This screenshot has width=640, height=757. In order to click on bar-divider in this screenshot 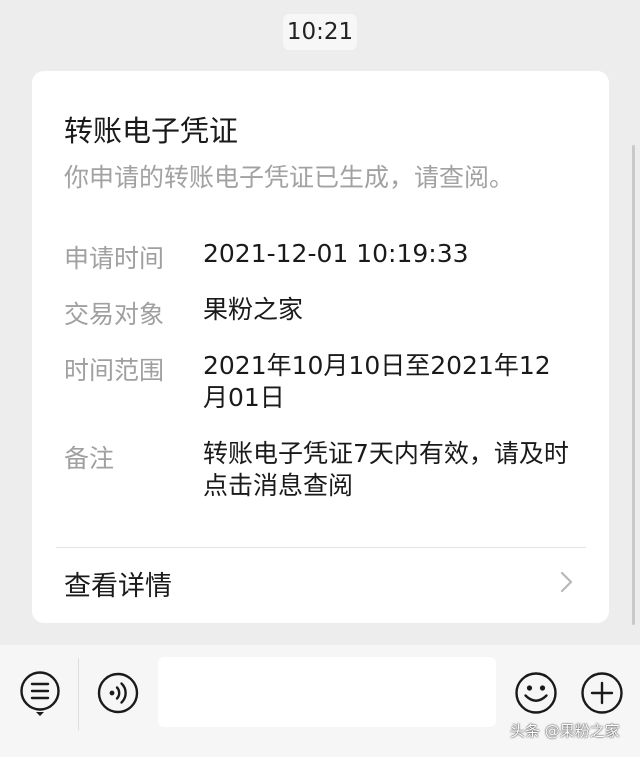, I will do `click(78, 694)`.